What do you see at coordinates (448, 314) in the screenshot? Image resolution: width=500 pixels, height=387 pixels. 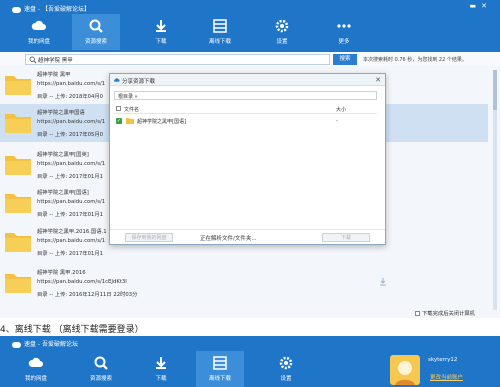 I see `shutdown-label: 下载完成后关闭计算机` at bounding box center [448, 314].